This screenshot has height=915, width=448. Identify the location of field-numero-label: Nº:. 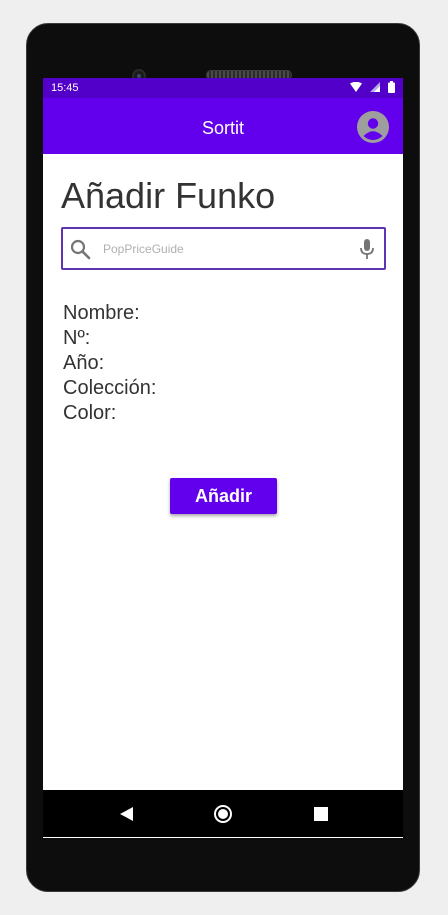
(77, 338).